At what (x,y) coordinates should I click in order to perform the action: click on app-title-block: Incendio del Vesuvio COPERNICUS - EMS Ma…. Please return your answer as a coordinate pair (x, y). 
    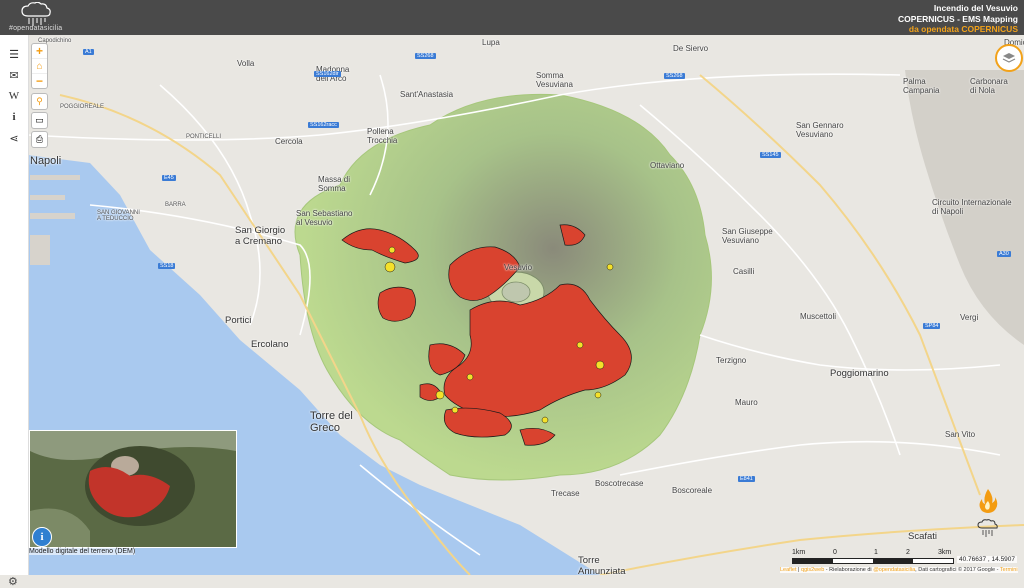
    Looking at the image, I should click on (958, 19).